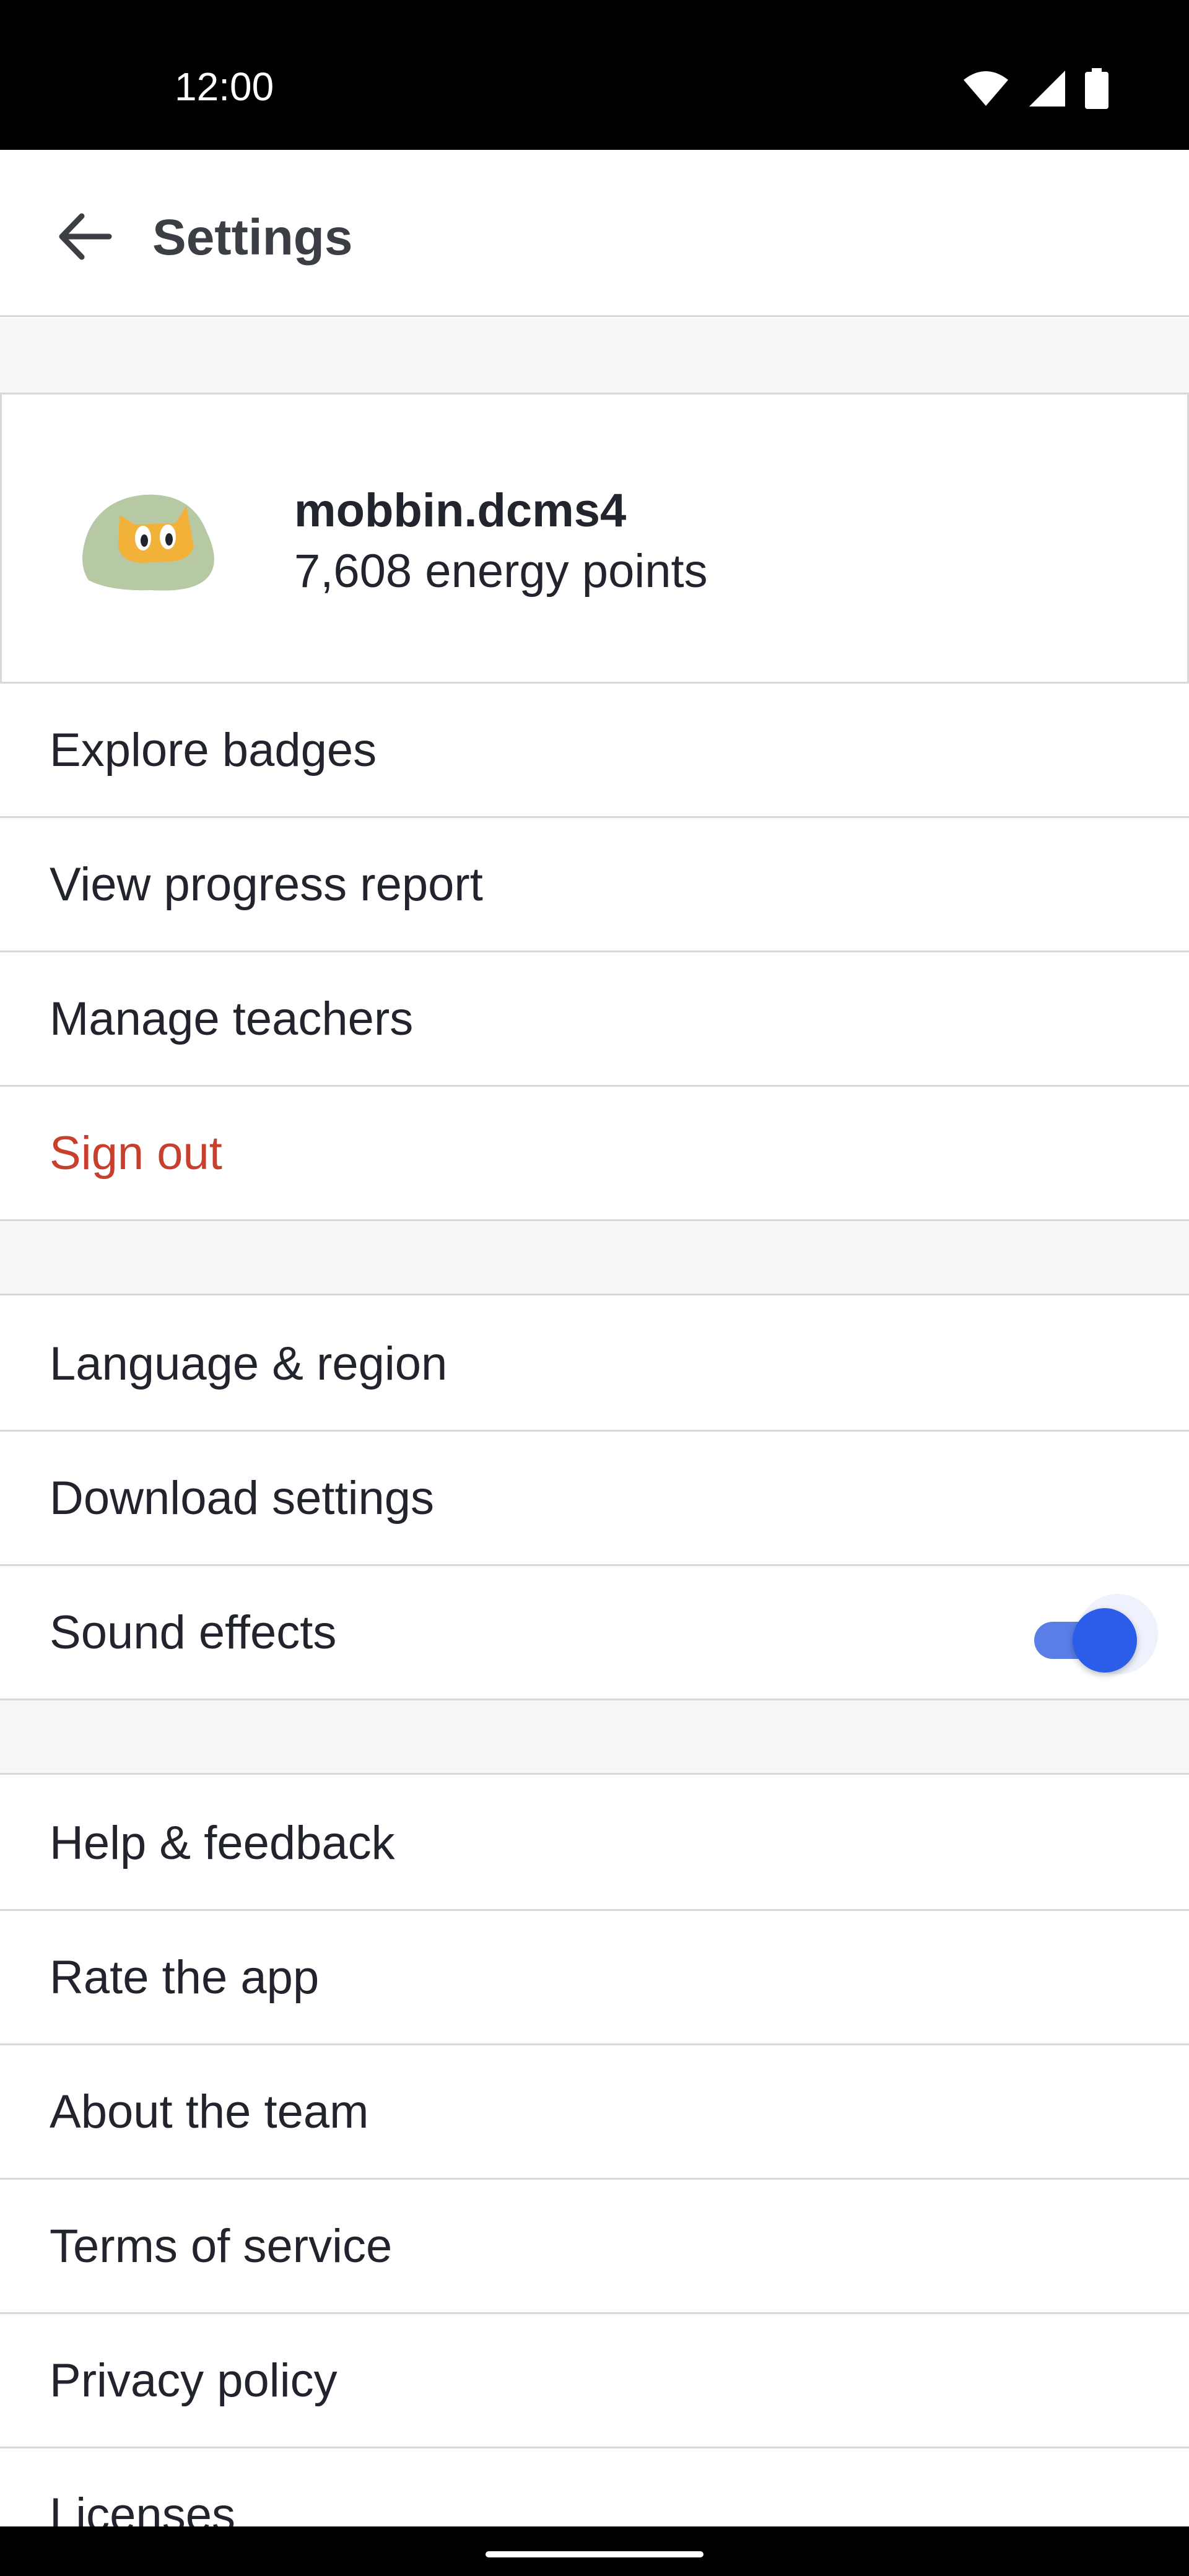 Image resolution: width=1189 pixels, height=2576 pixels. What do you see at coordinates (185, 1977) in the screenshot?
I see `settings-item-label: Rate the app` at bounding box center [185, 1977].